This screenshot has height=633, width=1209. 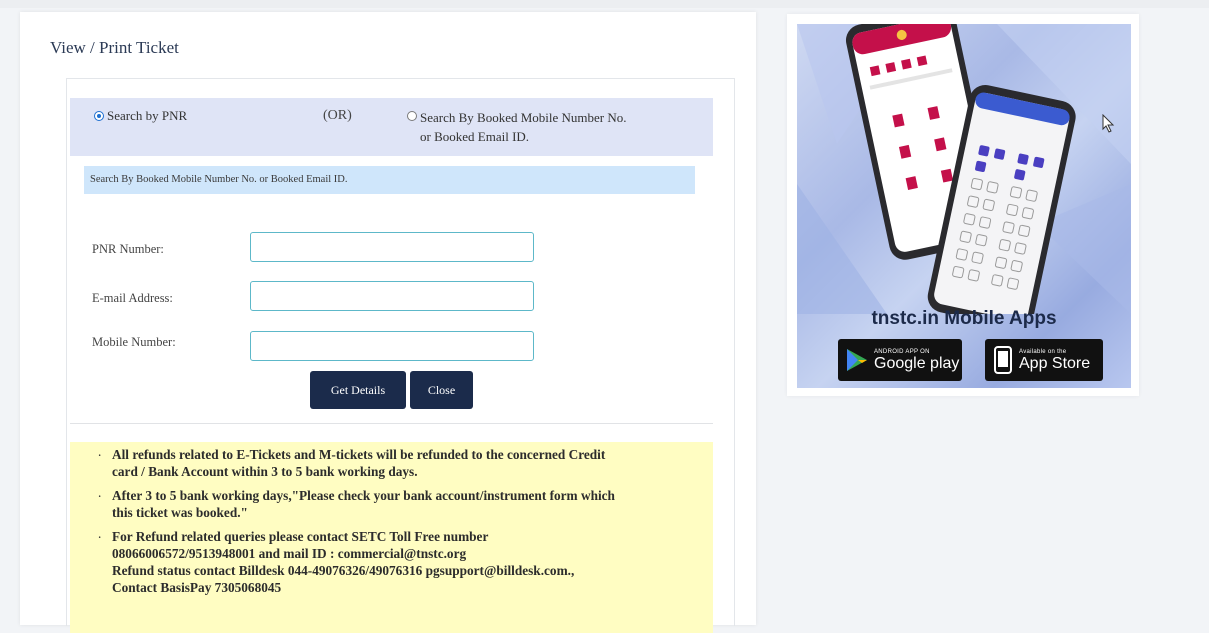 What do you see at coordinates (197, 587) in the screenshot?
I see `notice-line: Contact BasisPay 7305068045` at bounding box center [197, 587].